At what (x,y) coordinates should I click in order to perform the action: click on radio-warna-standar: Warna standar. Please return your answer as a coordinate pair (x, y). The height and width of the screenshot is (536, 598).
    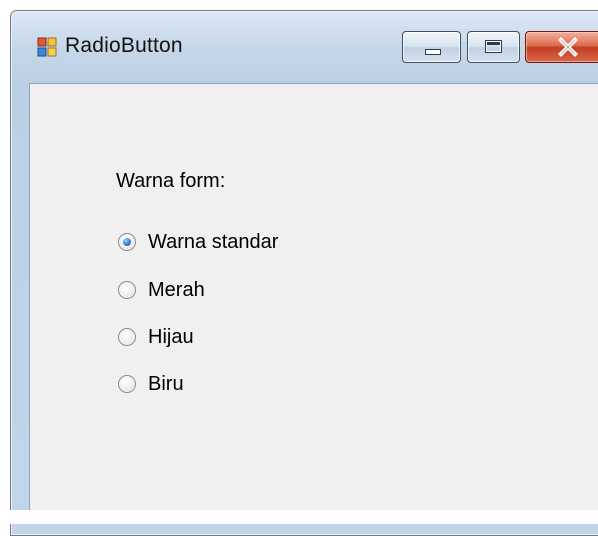
    Looking at the image, I should click on (198, 242).